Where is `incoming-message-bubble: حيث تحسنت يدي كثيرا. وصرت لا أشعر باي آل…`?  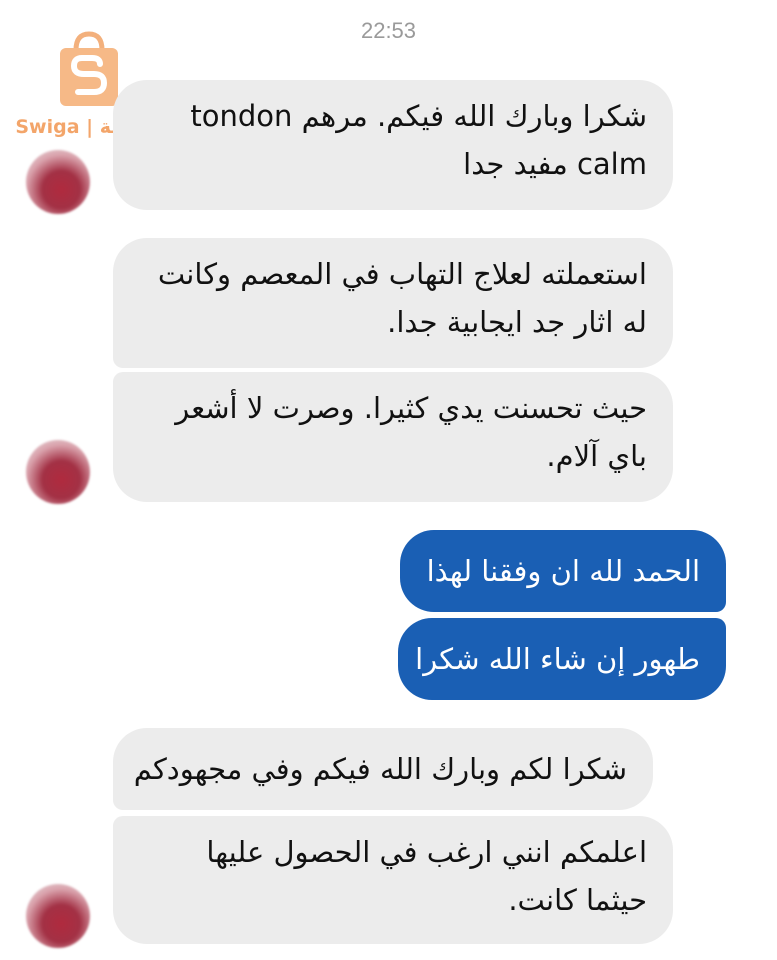 incoming-message-bubble: حيث تحسنت يدي كثيرا. وصرت لا أشعر باي آل… is located at coordinates (393, 437).